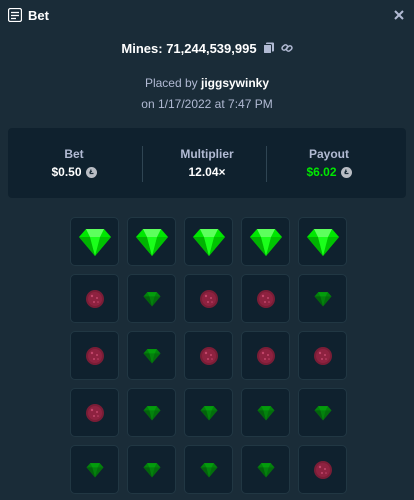 This screenshot has width=414, height=500. What do you see at coordinates (74, 154) in the screenshot?
I see `bet-label: Bet` at bounding box center [74, 154].